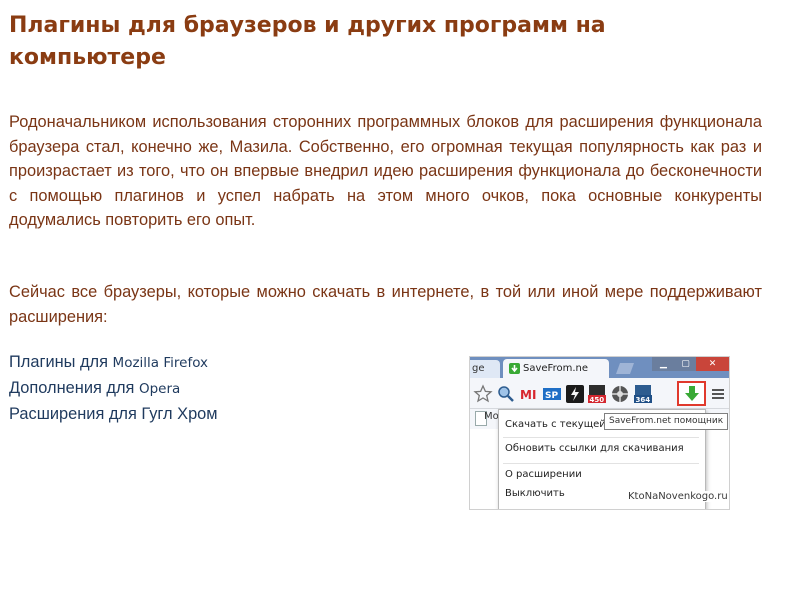 The height and width of the screenshot is (600, 800). What do you see at coordinates (625, 368) in the screenshot?
I see `new-tab-button` at bounding box center [625, 368].